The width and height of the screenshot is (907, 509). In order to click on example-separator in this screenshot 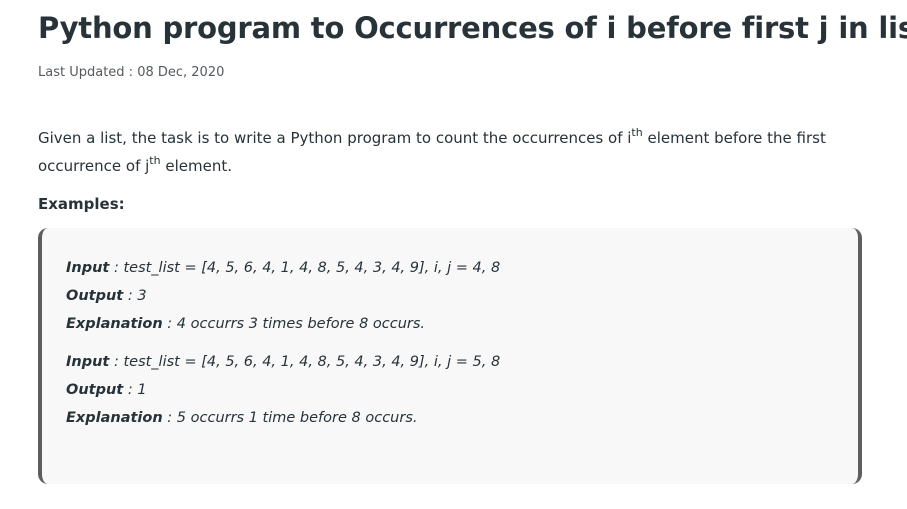, I will do `click(283, 343)`.